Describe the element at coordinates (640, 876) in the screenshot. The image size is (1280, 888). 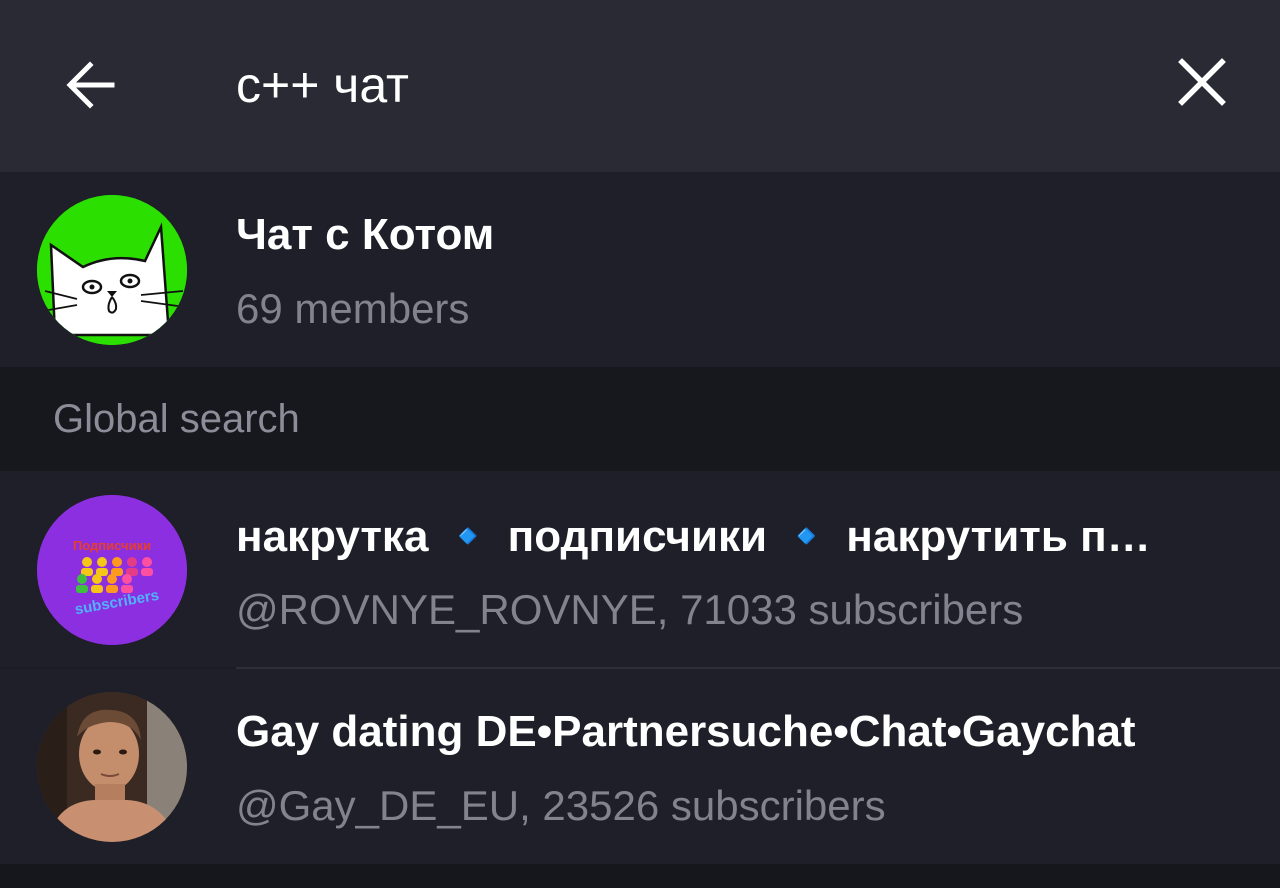
I see `list-end` at that location.